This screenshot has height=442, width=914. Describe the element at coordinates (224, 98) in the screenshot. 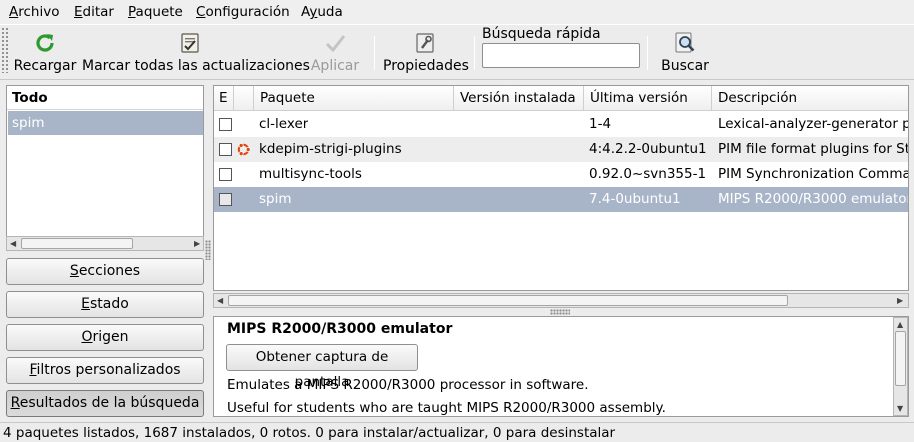

I see `column-header-status: E` at that location.